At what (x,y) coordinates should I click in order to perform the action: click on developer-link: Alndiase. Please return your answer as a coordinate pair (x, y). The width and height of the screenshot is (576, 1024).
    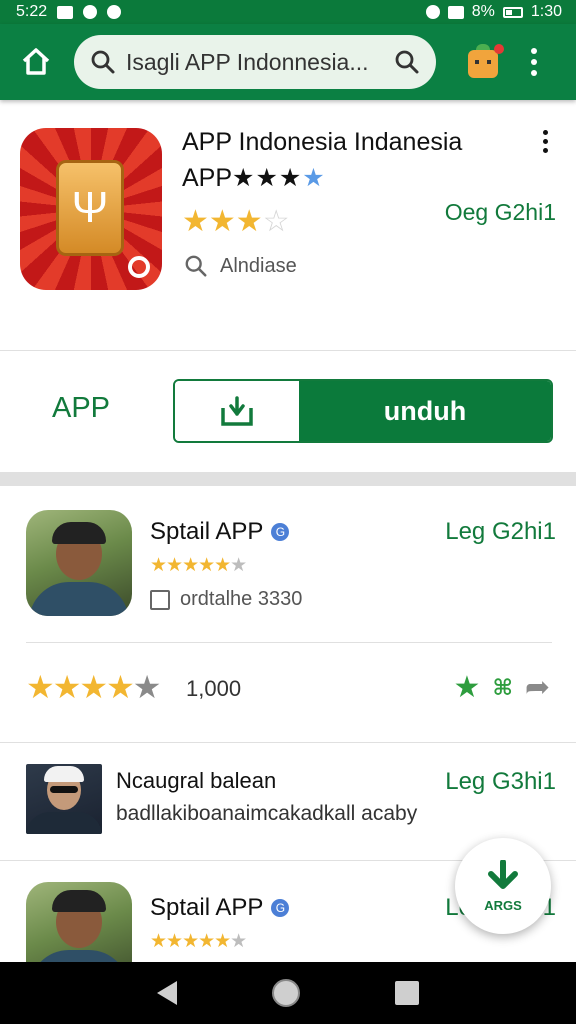
    Looking at the image, I should click on (240, 266).